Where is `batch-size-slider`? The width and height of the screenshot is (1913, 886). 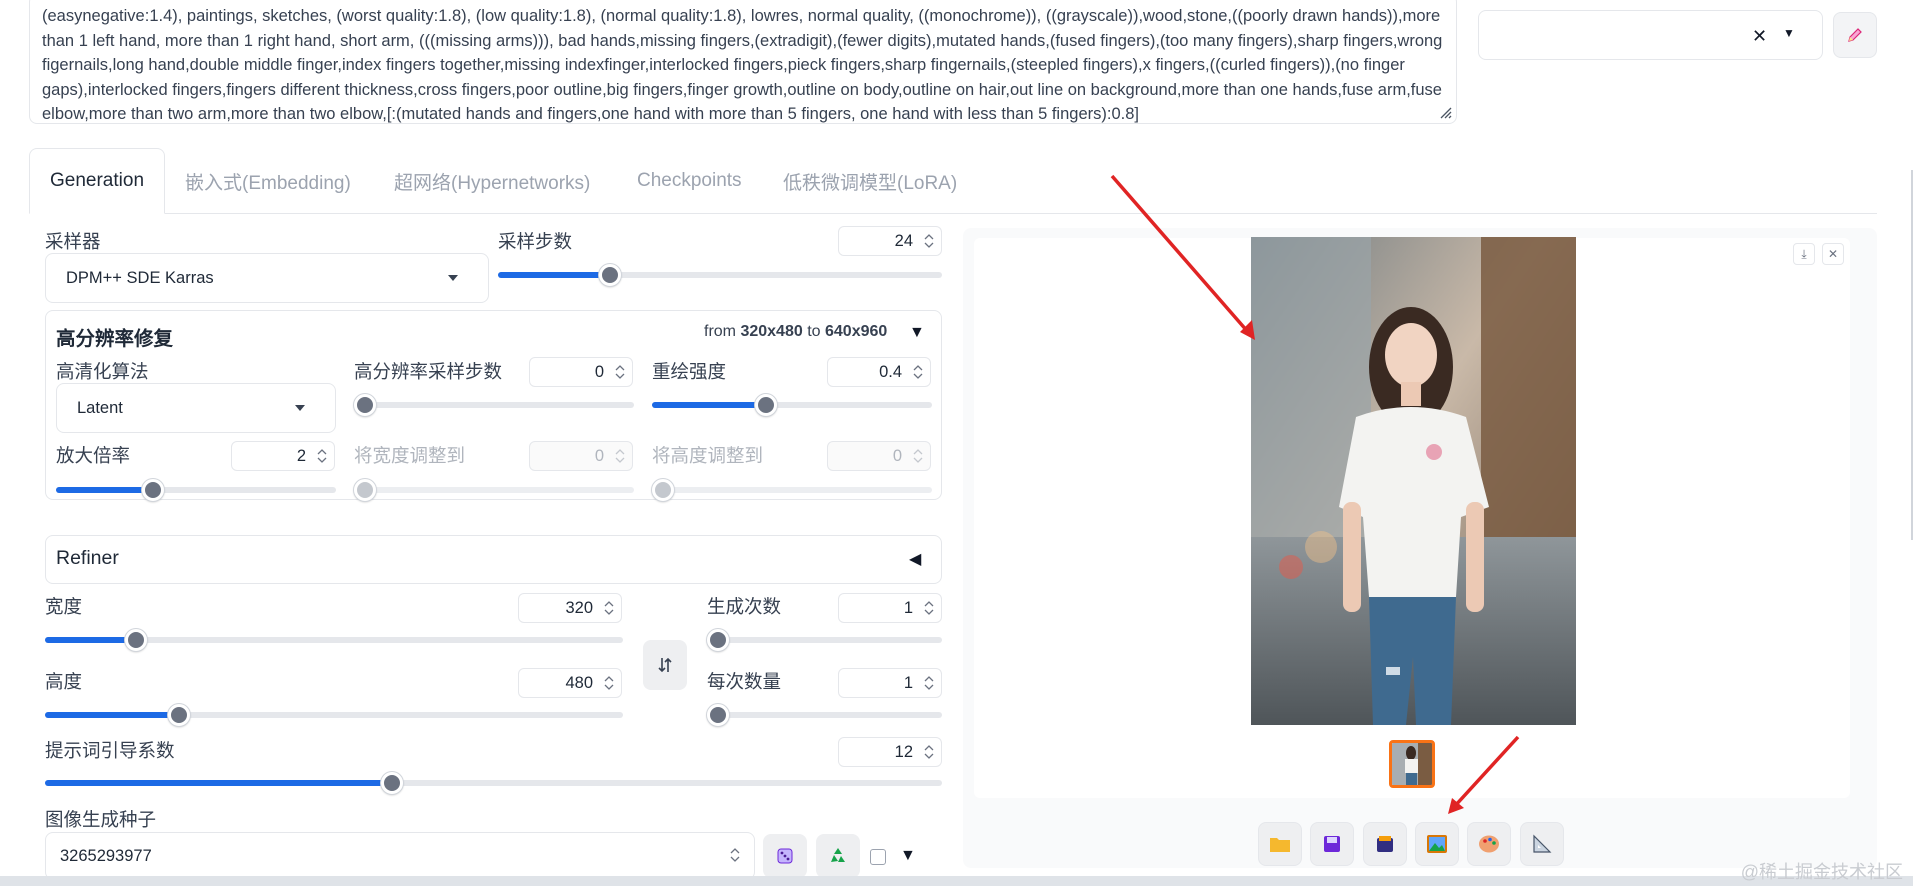 batch-size-slider is located at coordinates (824, 715).